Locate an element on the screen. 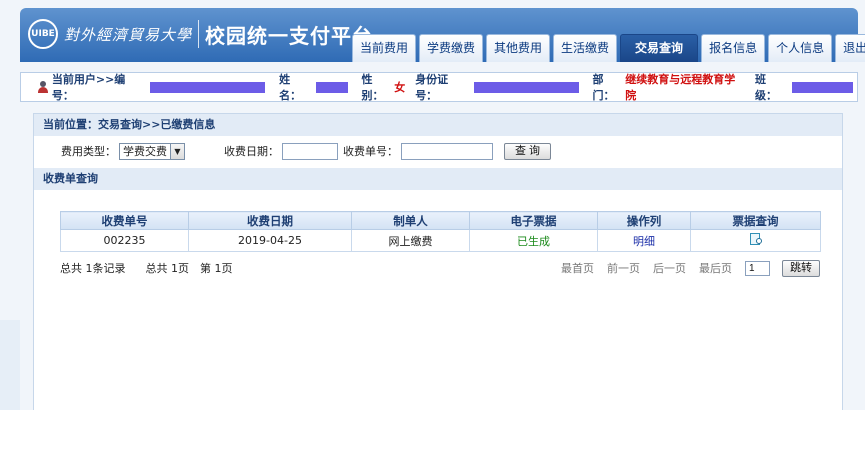 This screenshot has height=457, width=865. section-title: 收费单查询 is located at coordinates (438, 179).